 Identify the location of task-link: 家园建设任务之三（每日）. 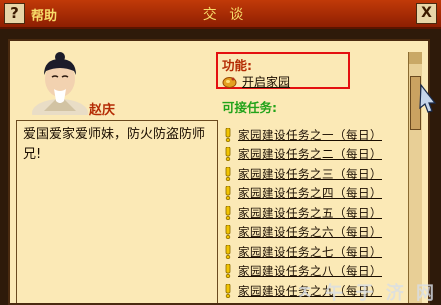
(310, 174).